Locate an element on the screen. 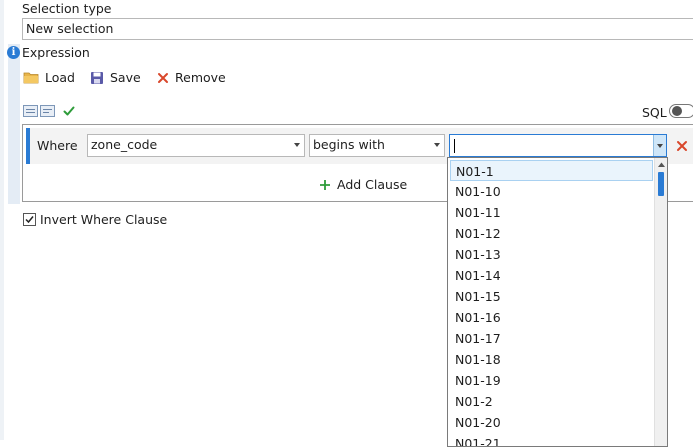 The height and width of the screenshot is (447, 693). delete-clause-x-icon is located at coordinates (682, 146).